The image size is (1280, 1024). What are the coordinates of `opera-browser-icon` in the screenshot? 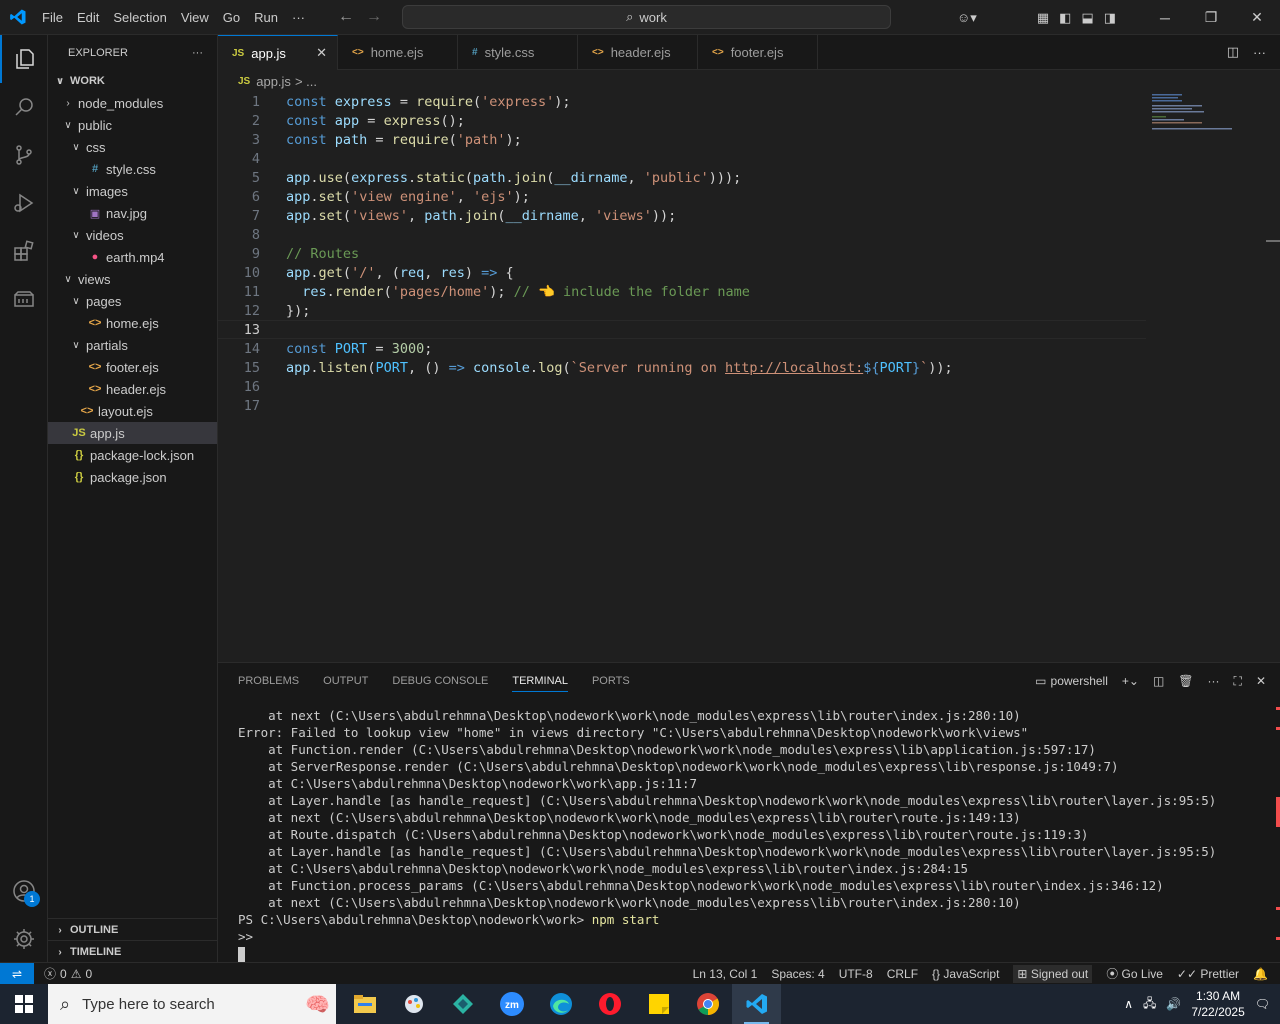 It's located at (609, 1004).